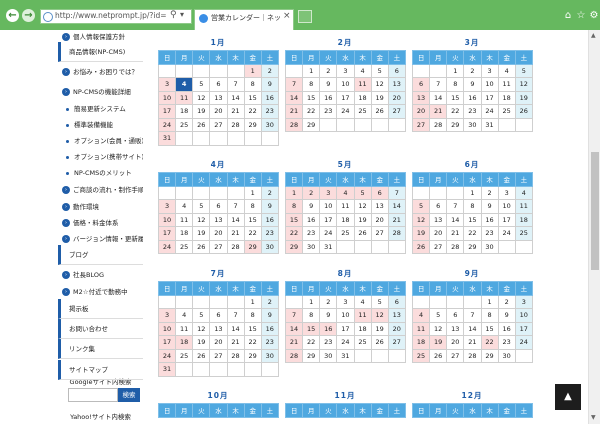  Describe the element at coordinates (581, 16) in the screenshot. I see `favorites-star-icon: ☆` at that location.